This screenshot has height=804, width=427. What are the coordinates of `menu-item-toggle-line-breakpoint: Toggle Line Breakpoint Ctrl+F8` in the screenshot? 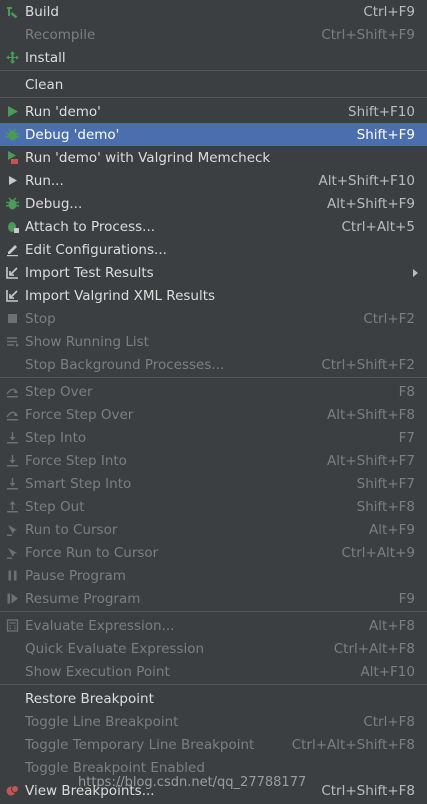 It's located at (213, 721).